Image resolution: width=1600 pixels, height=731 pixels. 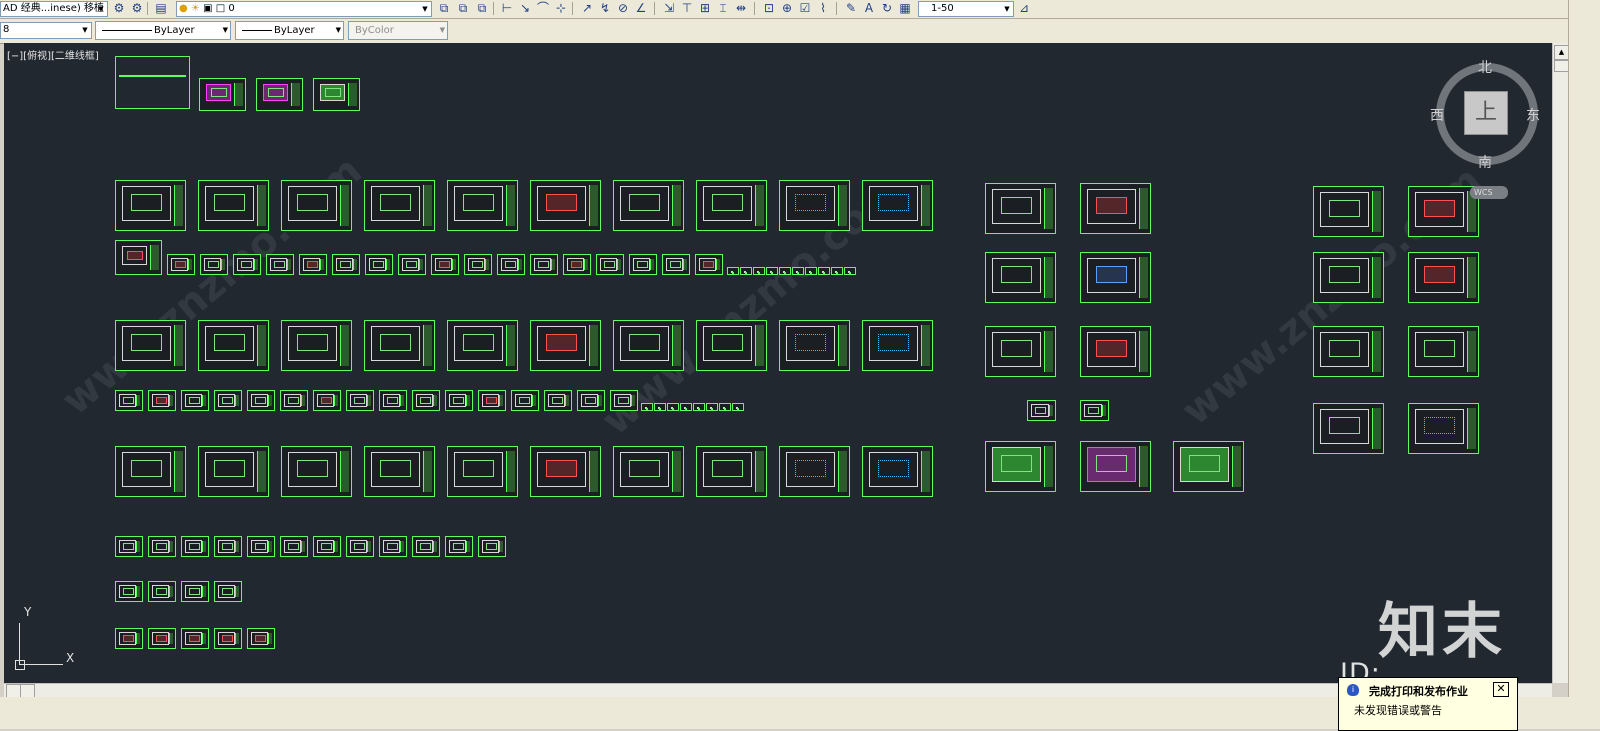 I want to click on wcs-menu: WCS, so click(x=1489, y=192).